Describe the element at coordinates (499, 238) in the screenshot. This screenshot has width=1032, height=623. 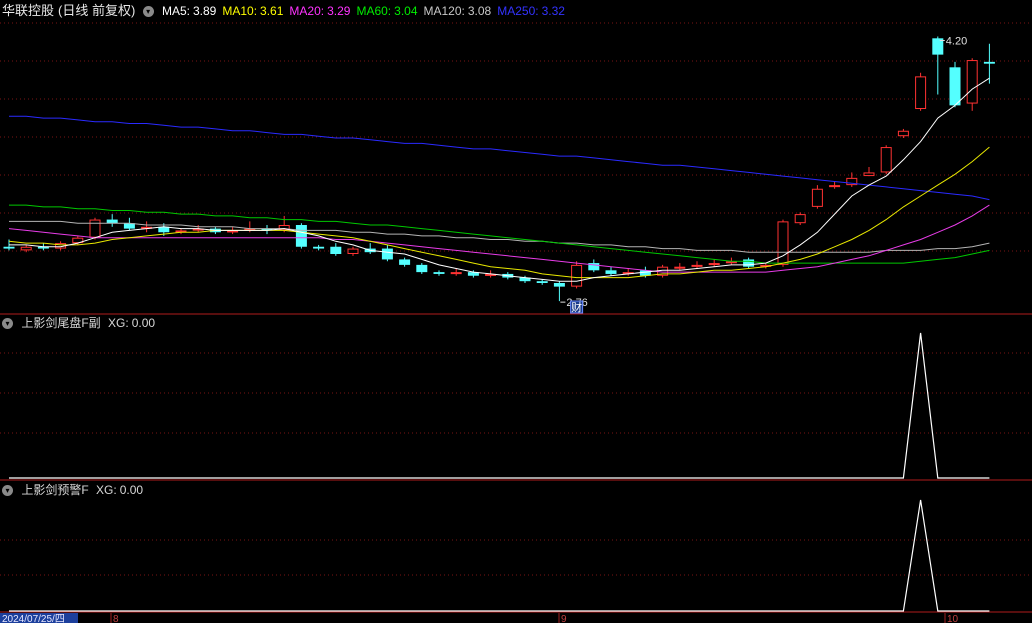
I see `ma20-line` at that location.